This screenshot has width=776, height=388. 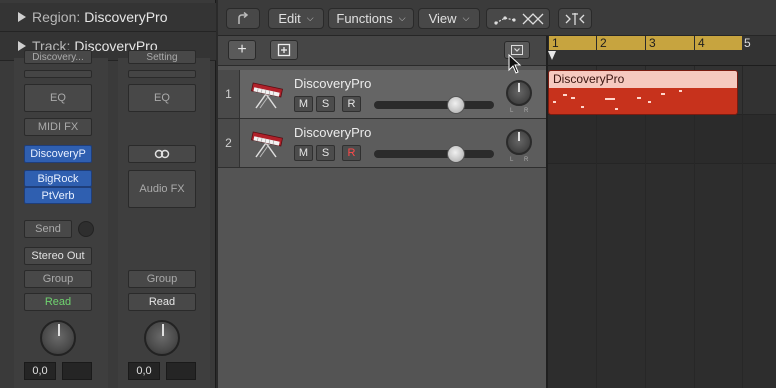 What do you see at coordinates (505, 19) in the screenshot?
I see `automation-icon` at bounding box center [505, 19].